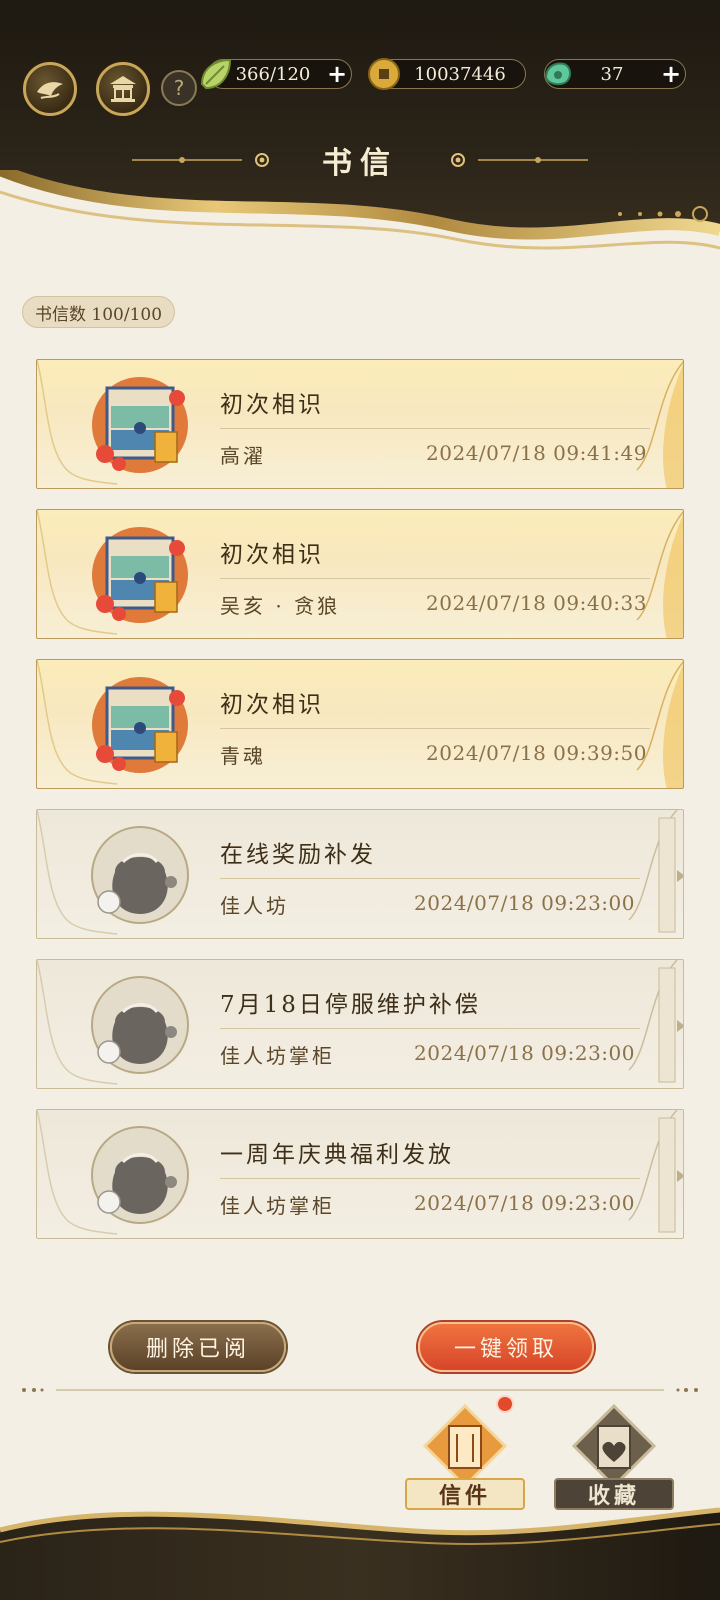 The image size is (720, 1600). I want to click on letter-item: 一周年庆典福利发放 佳人坊掌柜 2024/07/18 09:23:00, so click(360, 1174).